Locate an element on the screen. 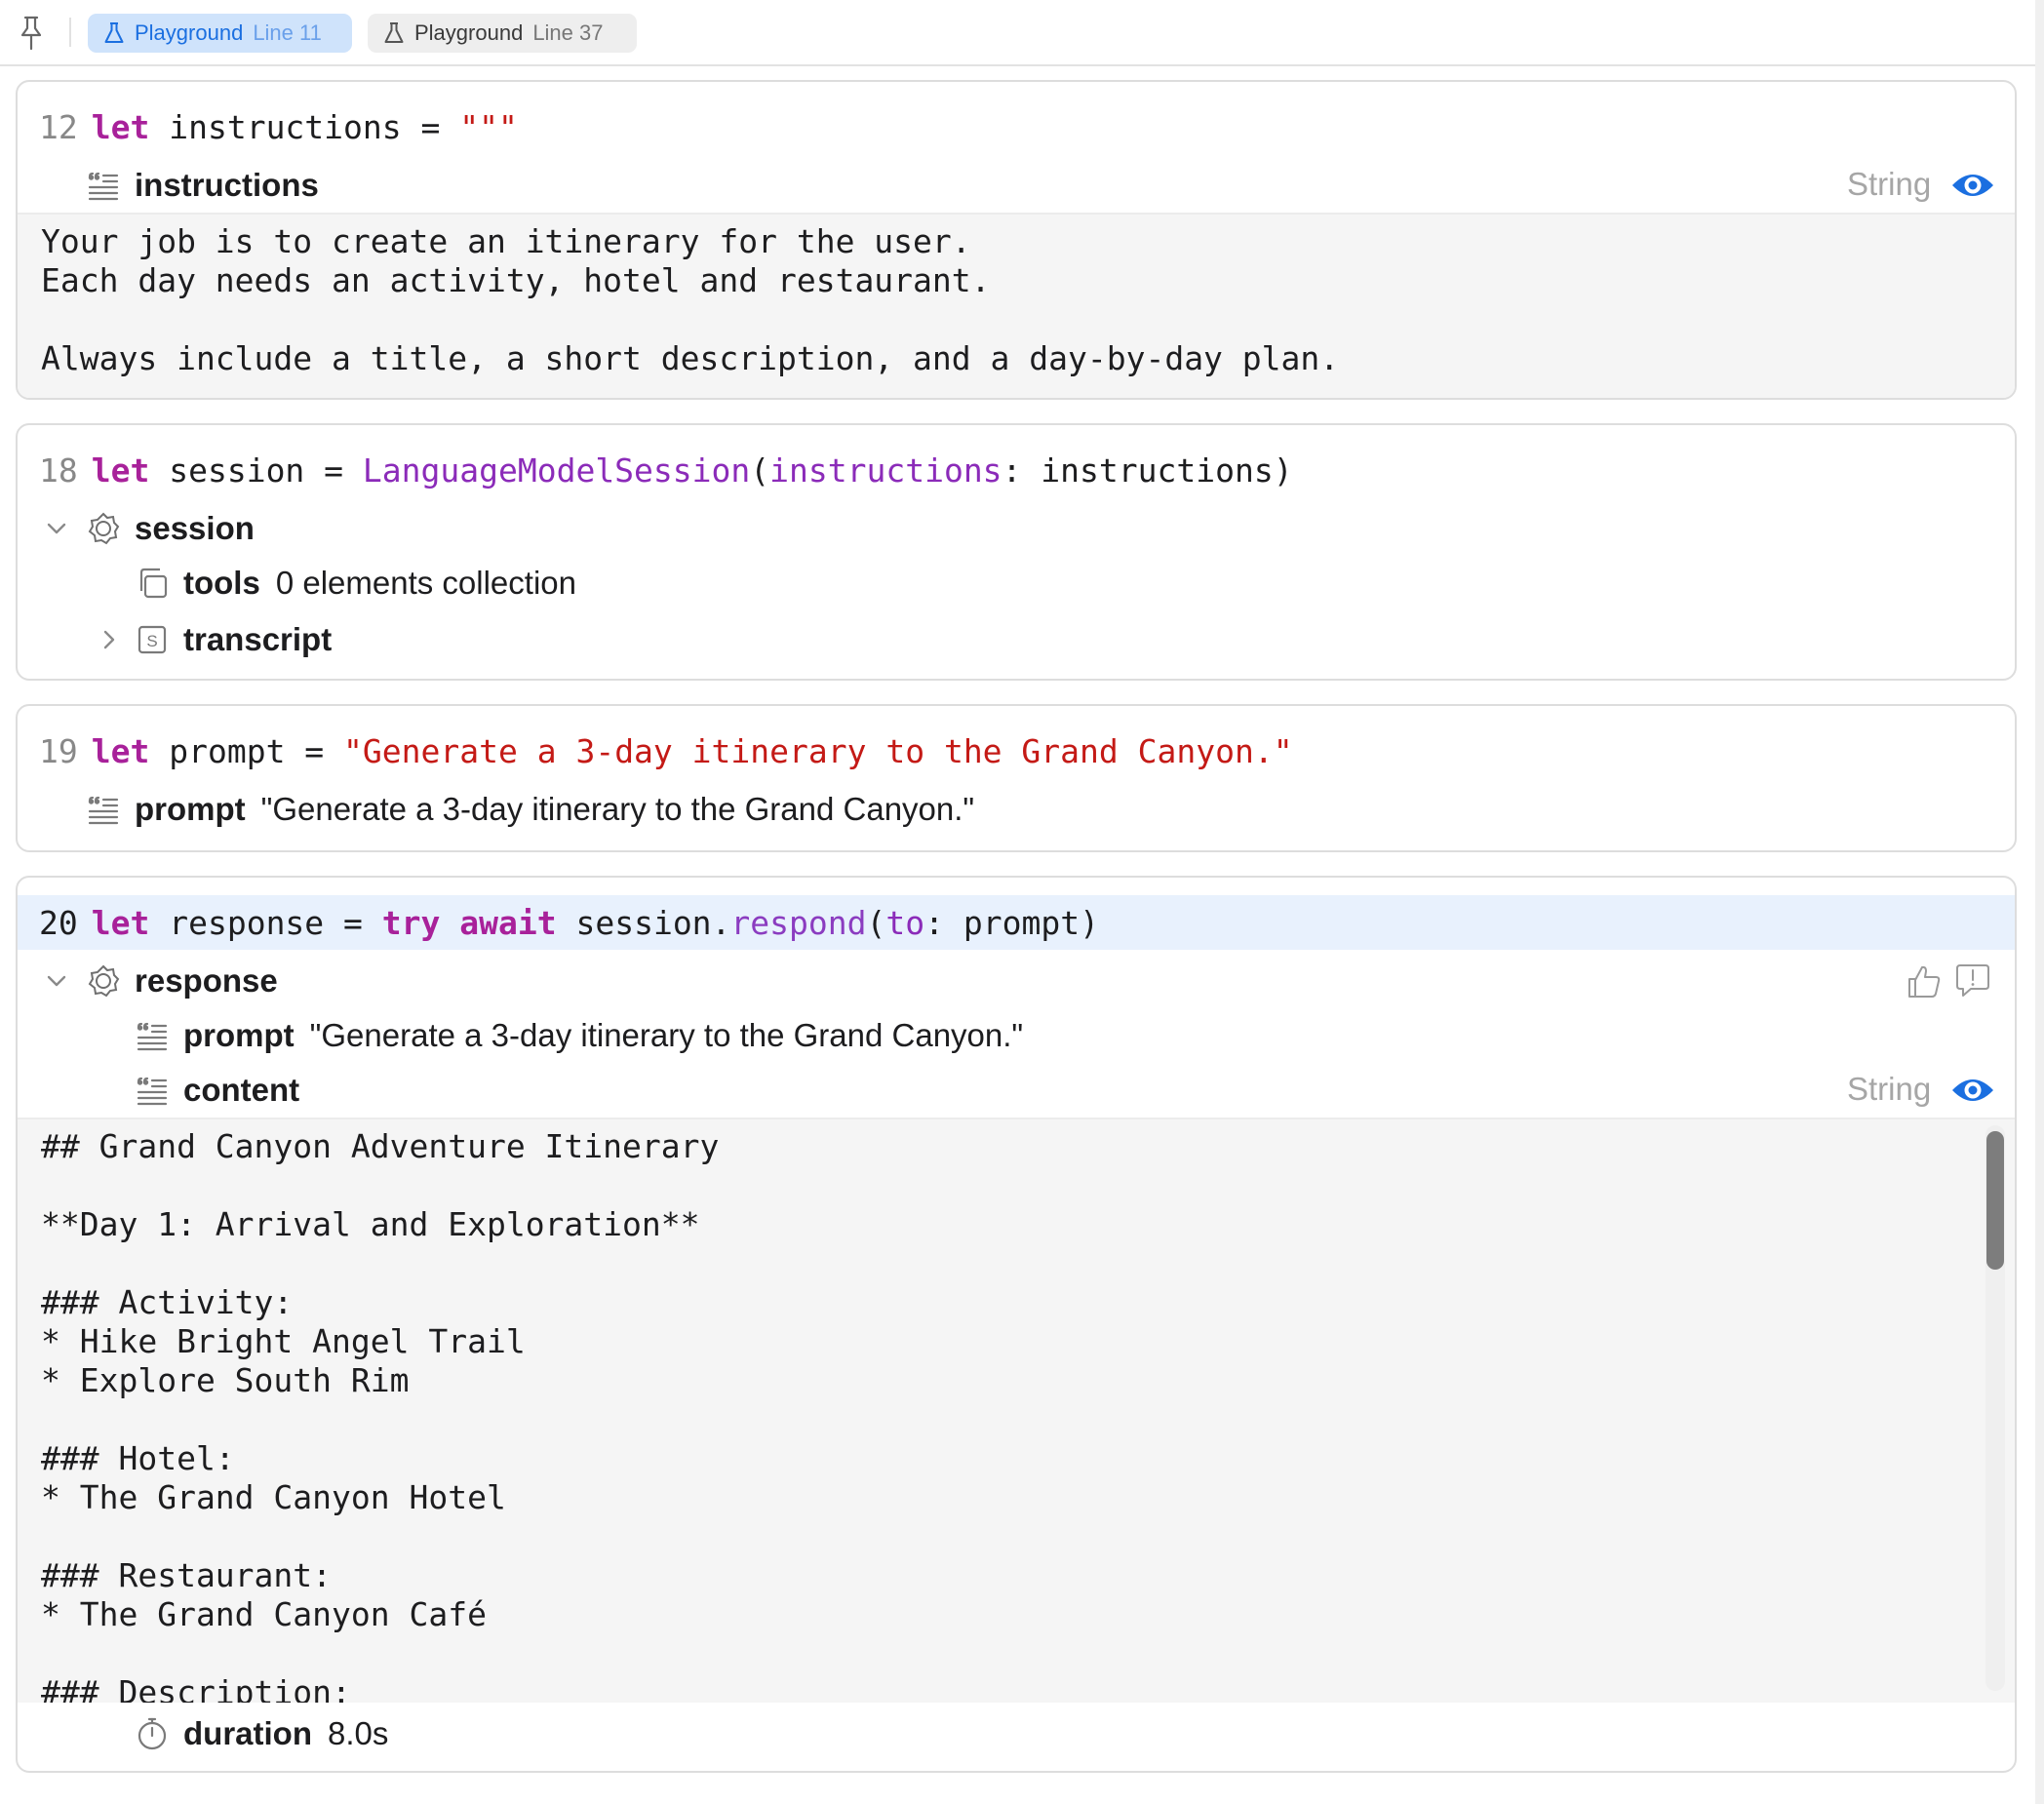 The height and width of the screenshot is (1804, 2044). svg-text: S is located at coordinates (151, 641).